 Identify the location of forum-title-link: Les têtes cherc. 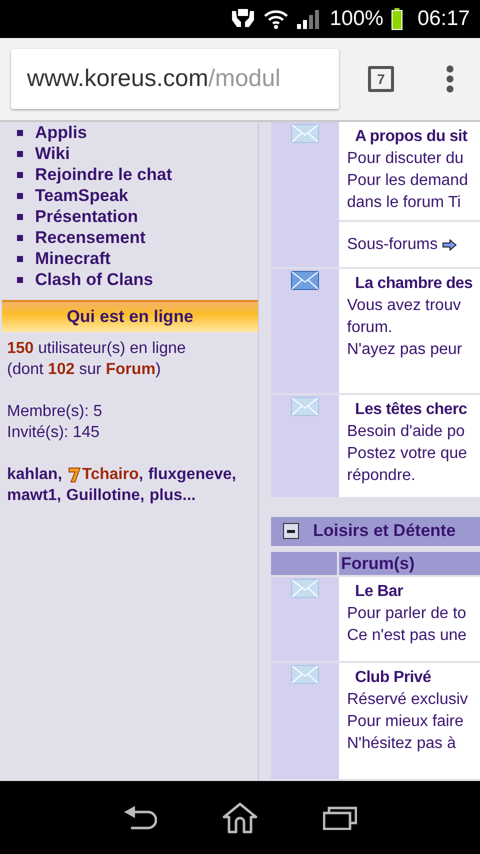
(413, 409).